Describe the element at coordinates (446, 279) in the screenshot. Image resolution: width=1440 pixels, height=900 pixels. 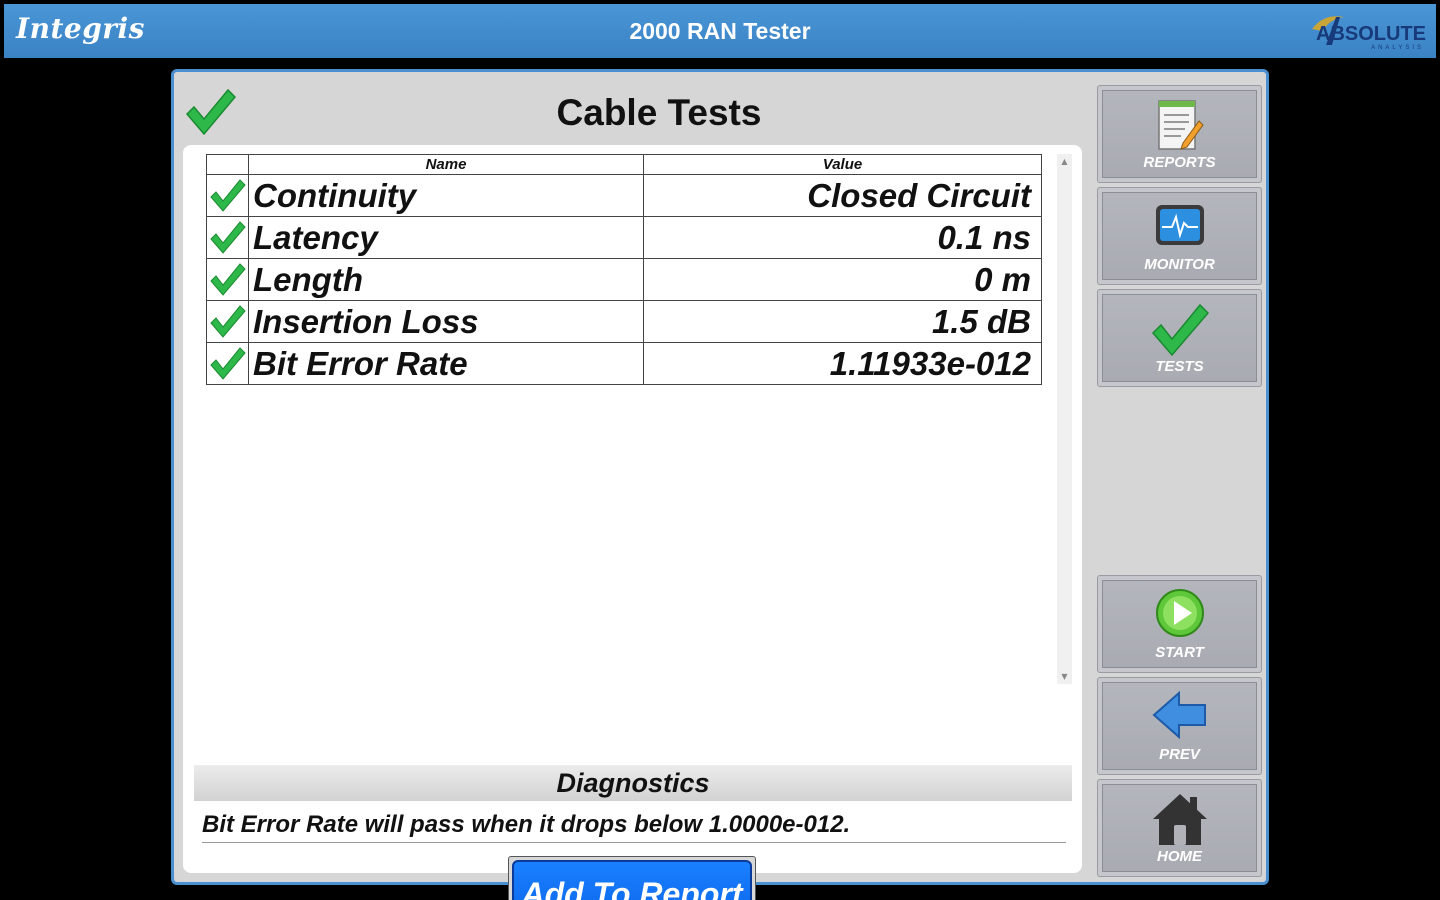
I see `row-name: Length` at that location.